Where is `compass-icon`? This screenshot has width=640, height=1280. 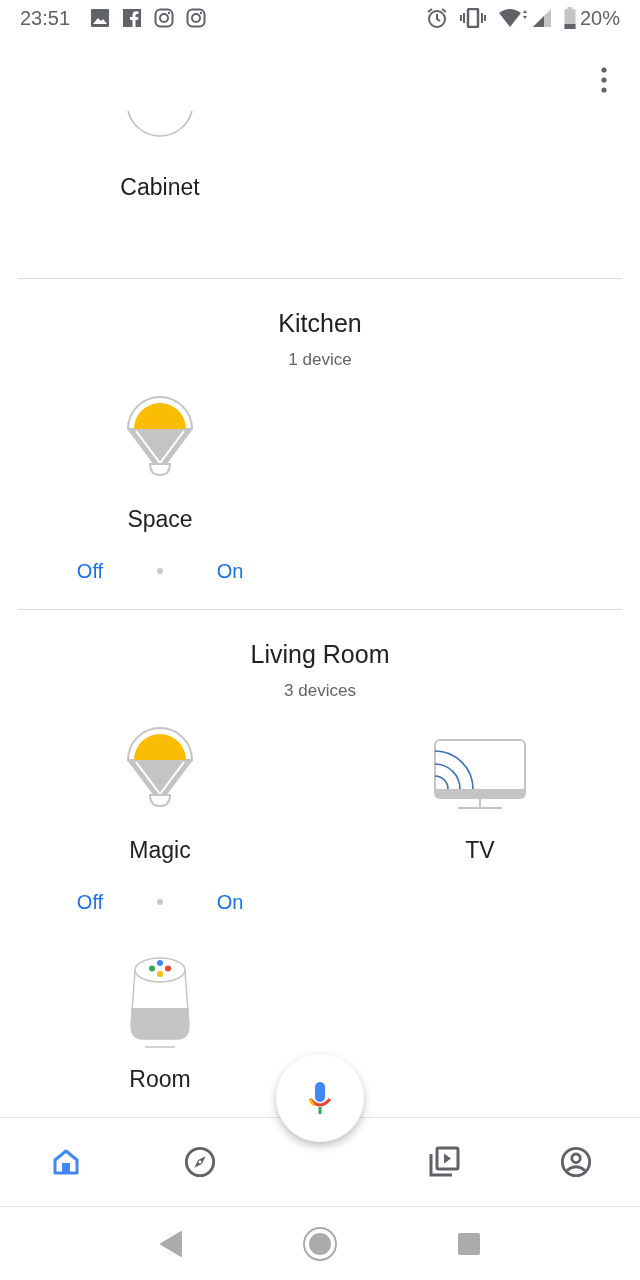 compass-icon is located at coordinates (200, 1162).